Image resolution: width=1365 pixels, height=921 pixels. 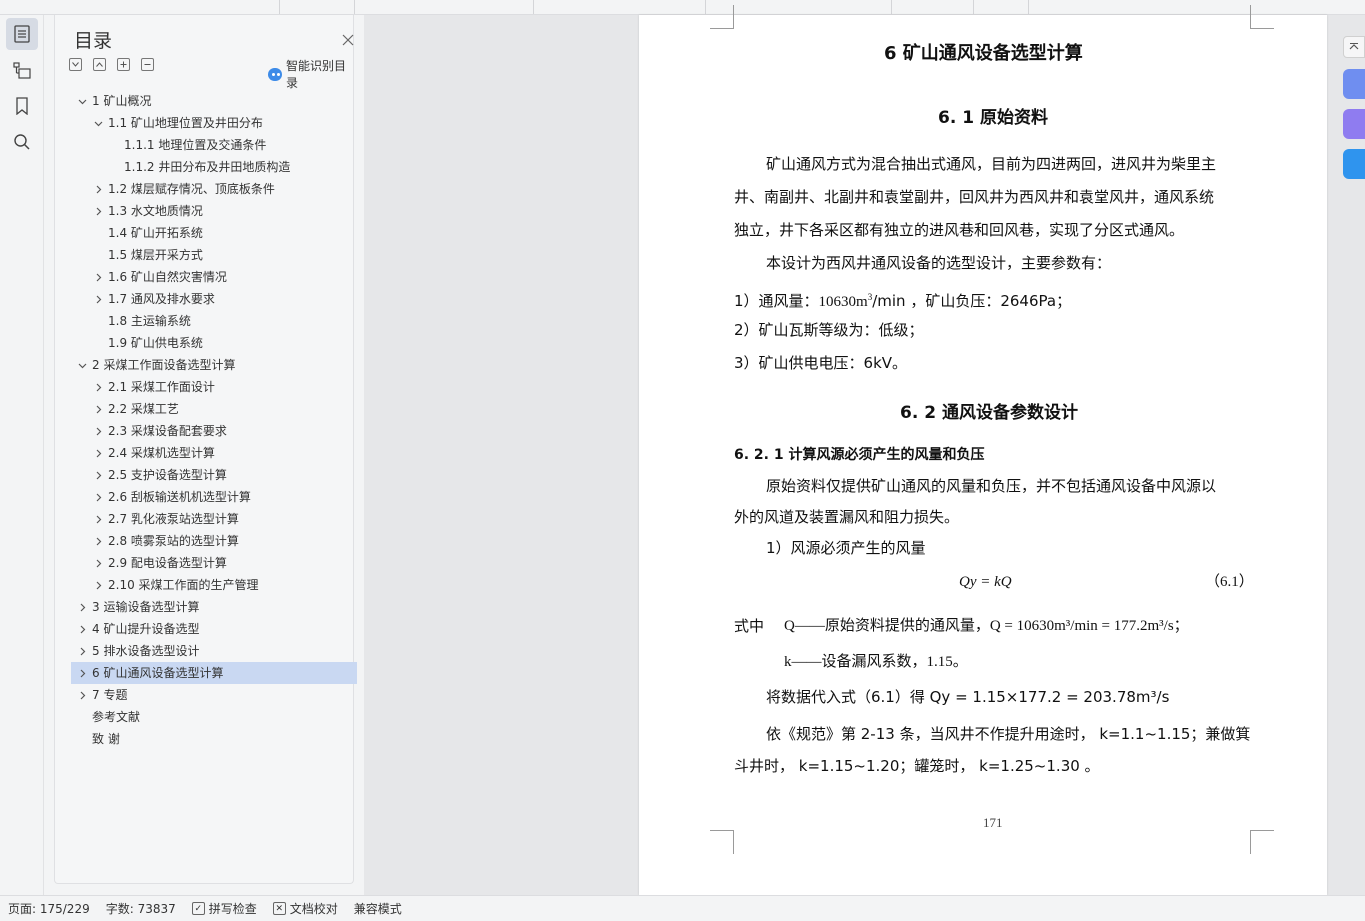 What do you see at coordinates (991, 164) in the screenshot?
I see `paragraph-line: 矿山通风方式为混合抽出式通风，目前为四进两回，进风井为柴里主` at bounding box center [991, 164].